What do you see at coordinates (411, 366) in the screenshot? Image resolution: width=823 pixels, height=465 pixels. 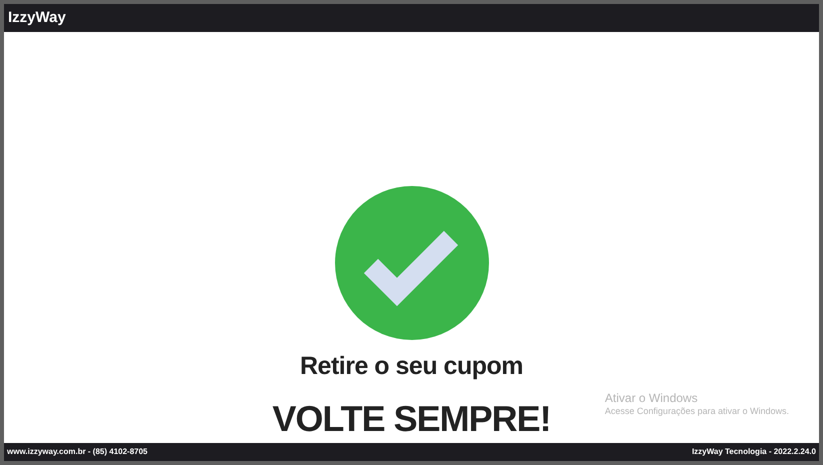 I see `instruction-text: Retire o seu cupom` at bounding box center [411, 366].